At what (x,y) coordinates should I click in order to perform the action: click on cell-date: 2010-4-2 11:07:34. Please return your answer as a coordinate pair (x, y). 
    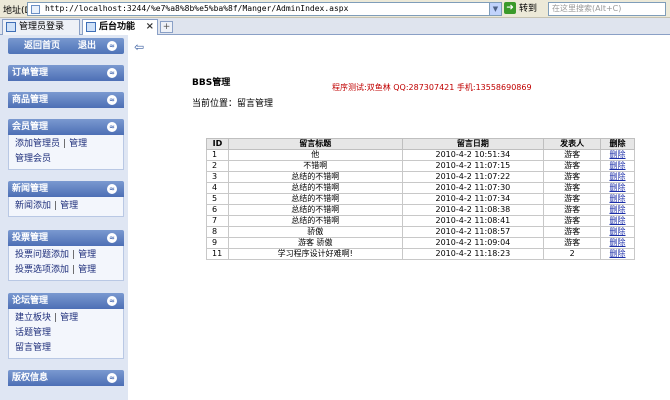
    Looking at the image, I should click on (473, 199).